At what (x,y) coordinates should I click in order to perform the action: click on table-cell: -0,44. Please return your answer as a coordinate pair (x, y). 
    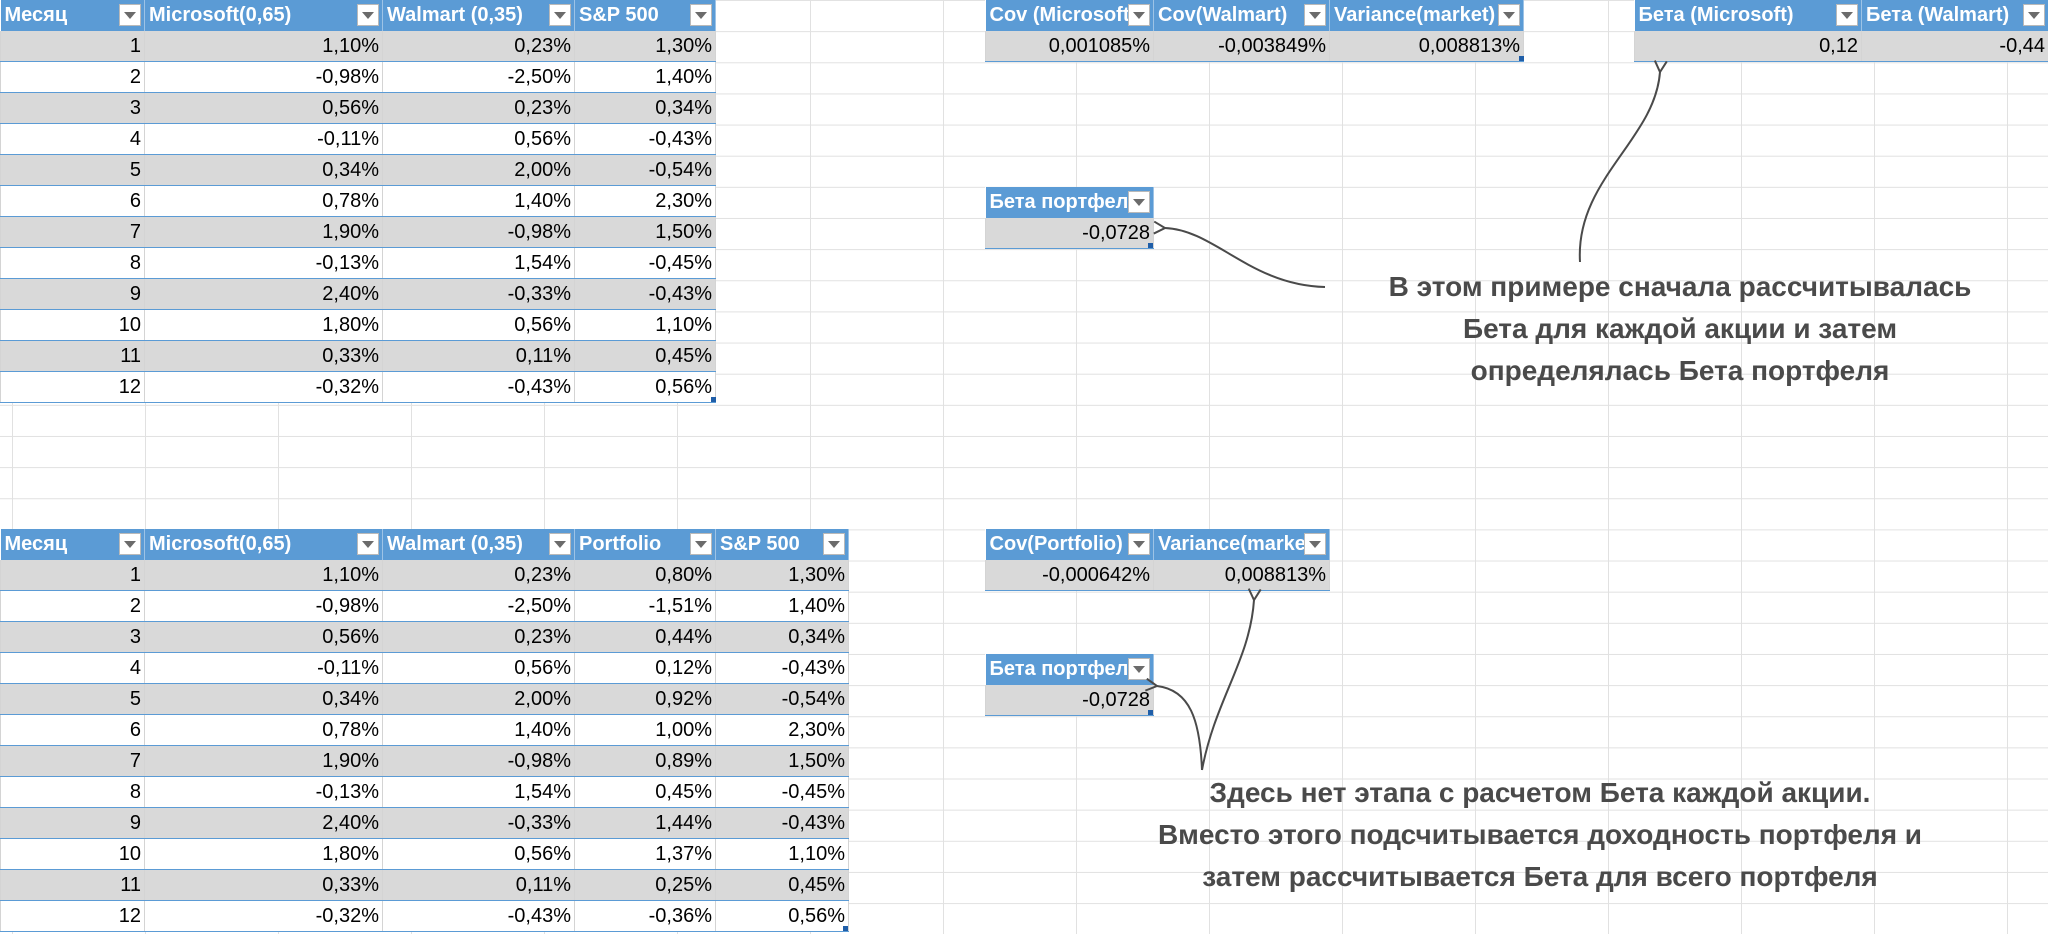
    Looking at the image, I should click on (1954, 46).